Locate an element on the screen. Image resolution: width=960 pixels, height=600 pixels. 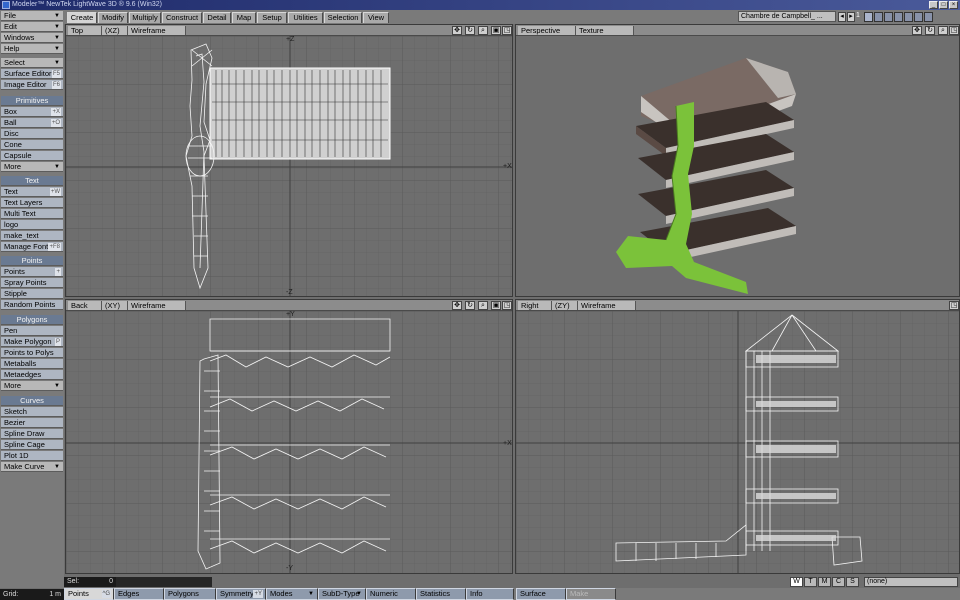
view-type-select: Back is located at coordinates (85, 305).